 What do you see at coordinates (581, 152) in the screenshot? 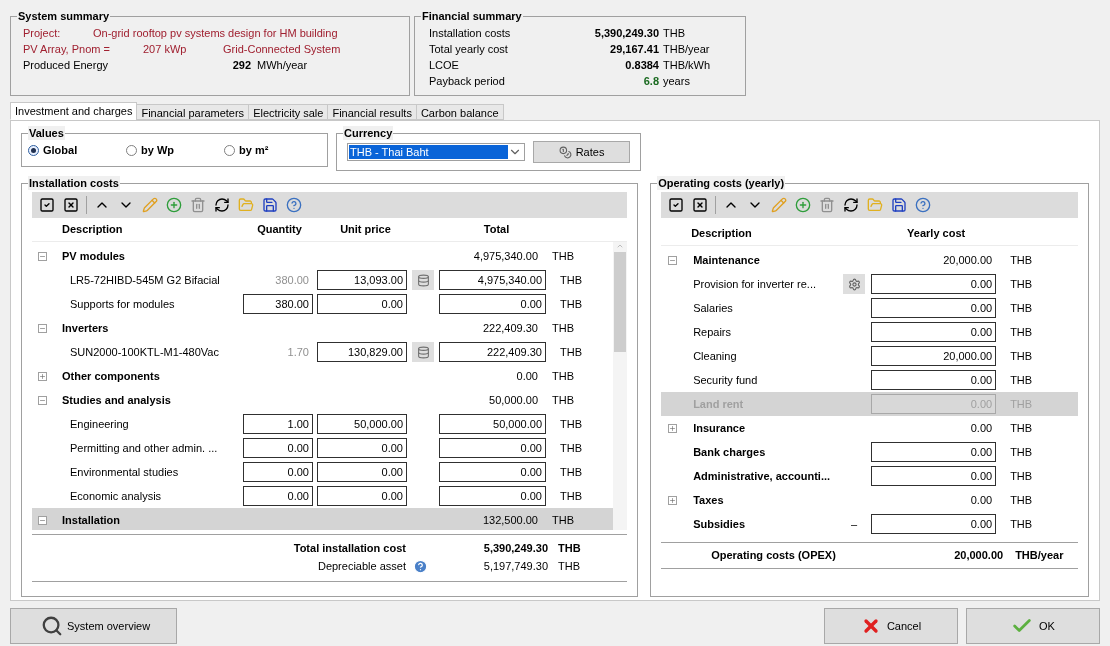
I see `rates-button: Rates` at bounding box center [581, 152].